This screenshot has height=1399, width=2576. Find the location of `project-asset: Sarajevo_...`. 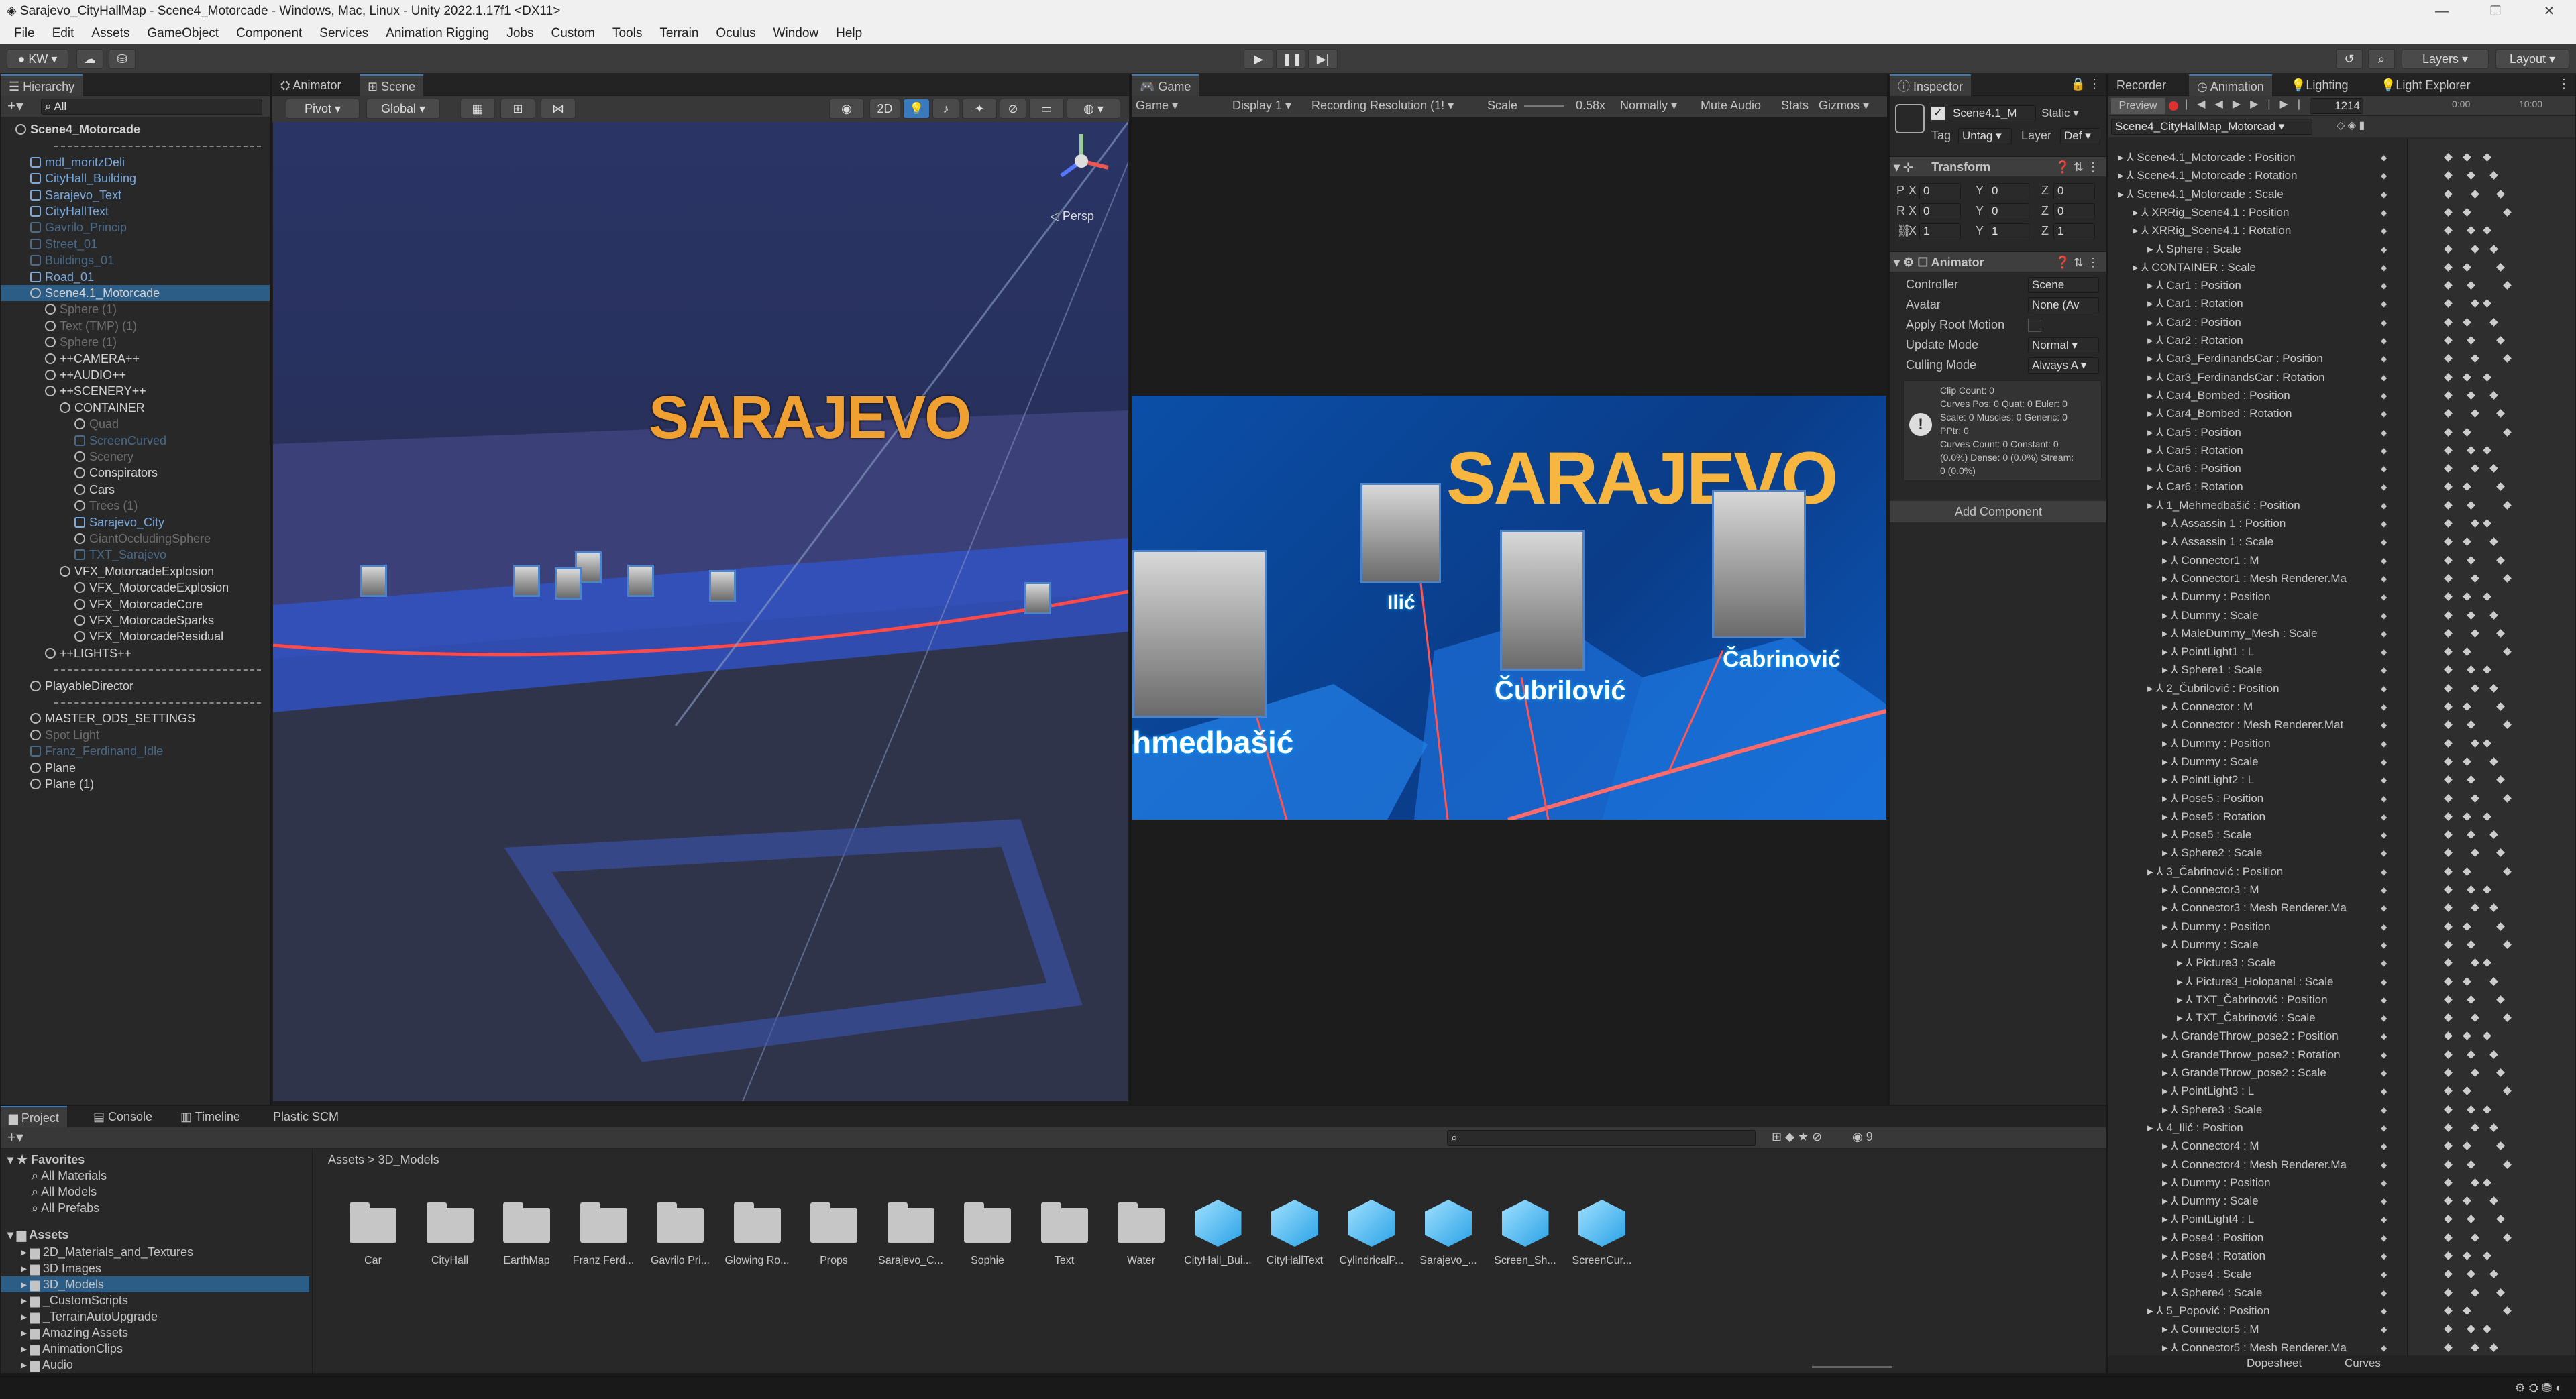

project-asset: Sarajevo_... is located at coordinates (1448, 1233).